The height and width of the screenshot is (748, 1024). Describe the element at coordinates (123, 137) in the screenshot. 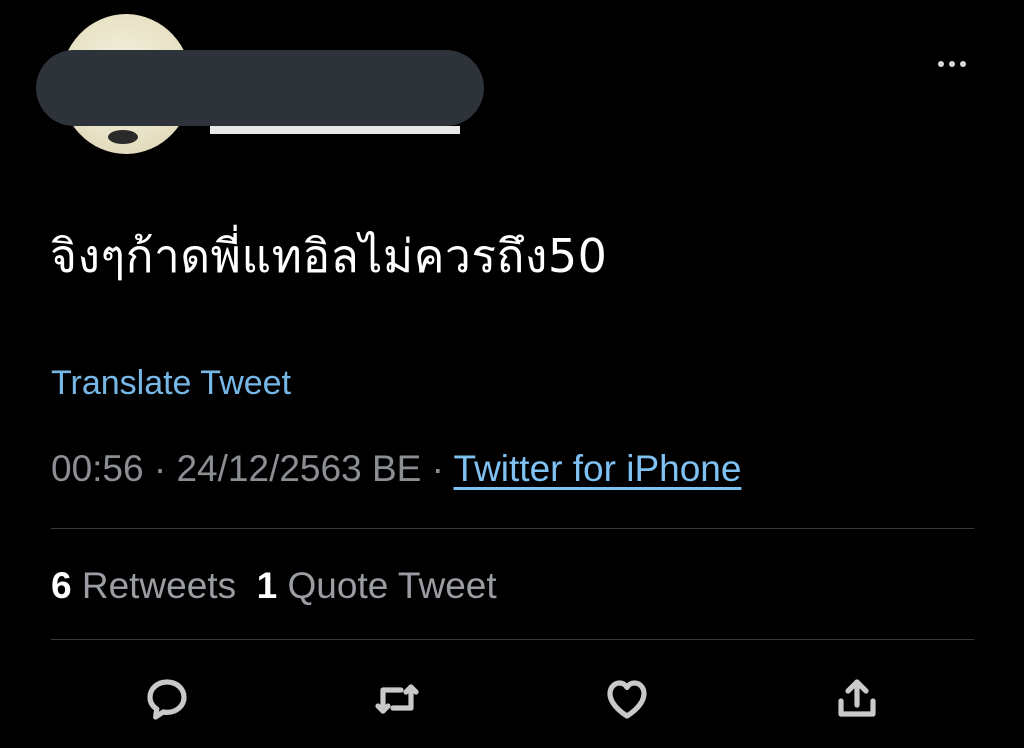

I see `avatar-detail` at that location.